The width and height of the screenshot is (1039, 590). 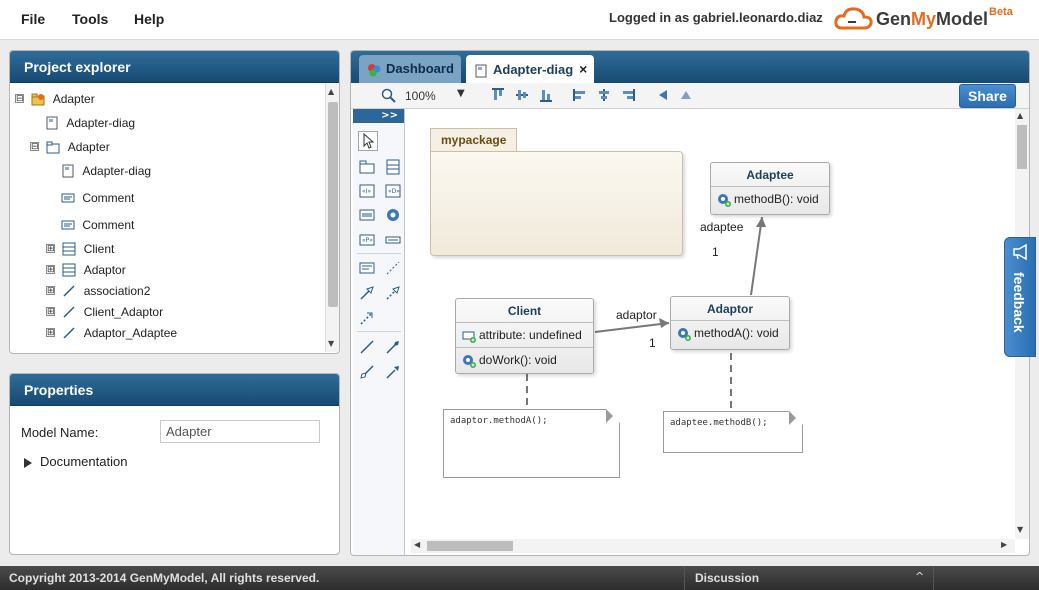 I want to click on tree-item-label: Adapter, so click(x=88, y=146).